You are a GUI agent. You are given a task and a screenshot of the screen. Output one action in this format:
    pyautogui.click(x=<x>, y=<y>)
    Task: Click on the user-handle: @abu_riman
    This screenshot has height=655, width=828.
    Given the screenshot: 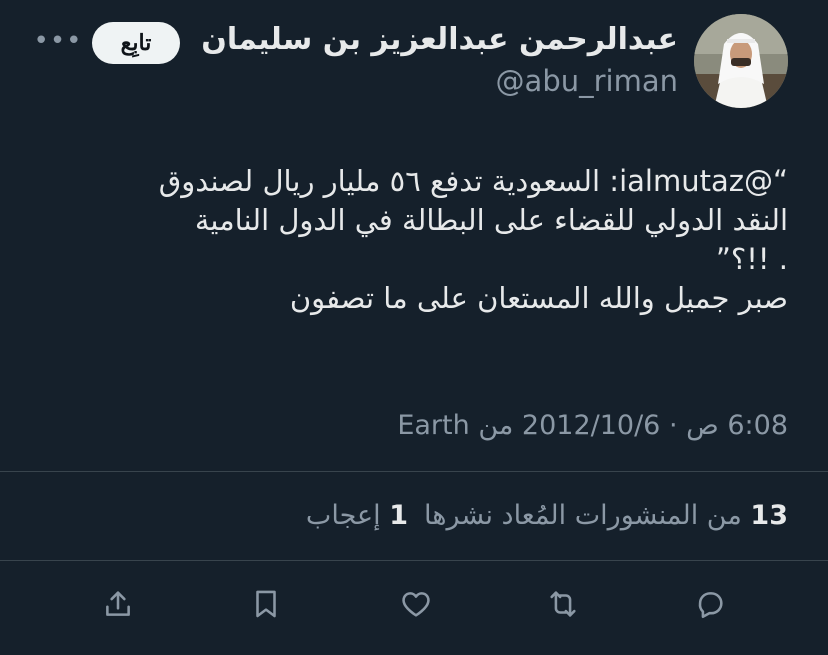 What is the action you would take?
    pyautogui.click(x=587, y=81)
    